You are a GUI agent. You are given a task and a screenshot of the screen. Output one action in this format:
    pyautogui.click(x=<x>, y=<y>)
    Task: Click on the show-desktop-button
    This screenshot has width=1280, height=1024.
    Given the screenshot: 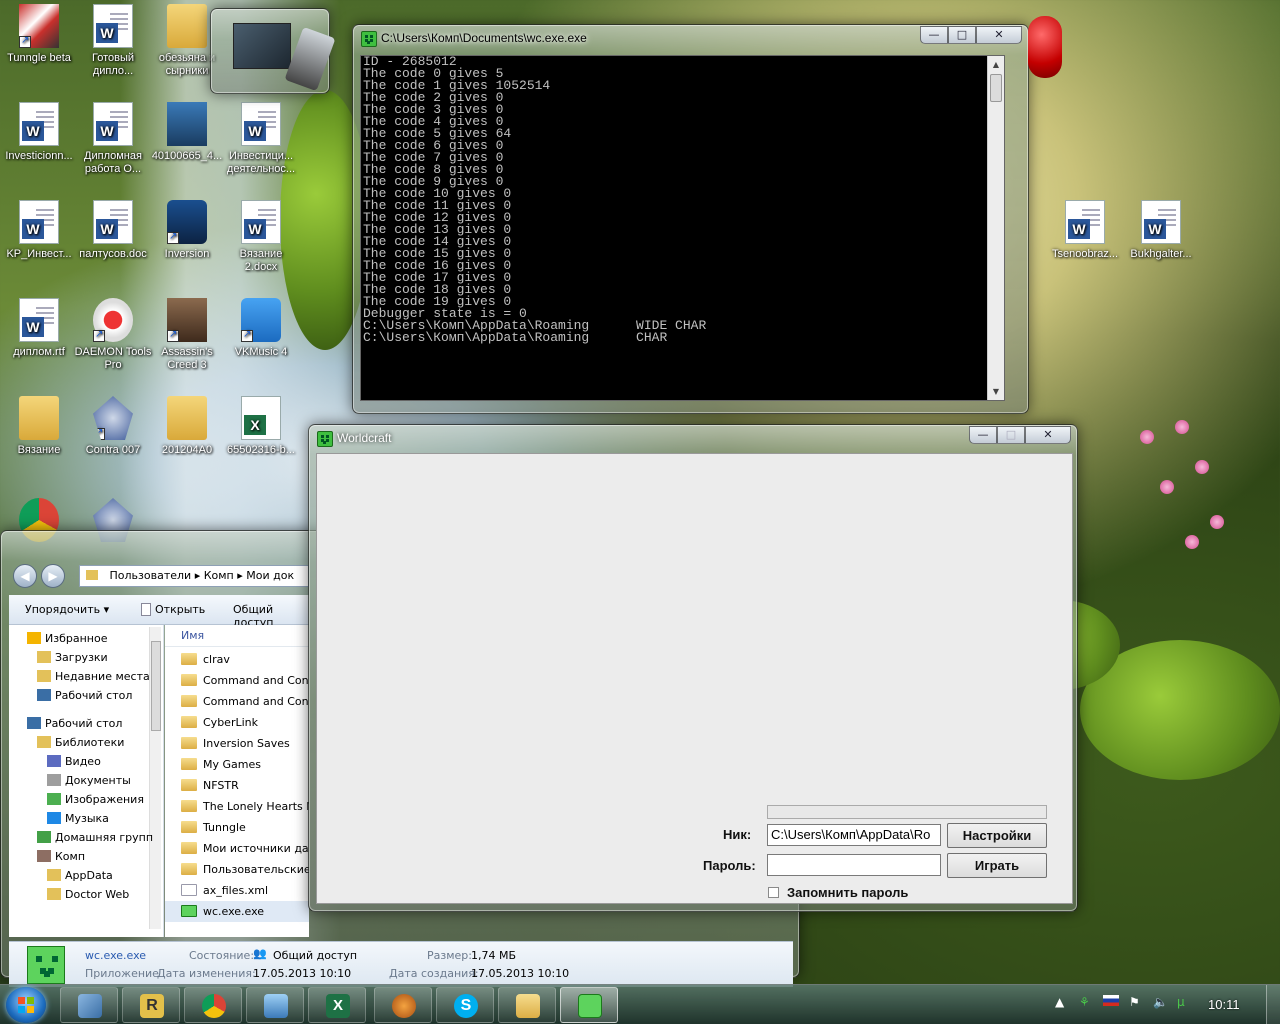 What is the action you would take?
    pyautogui.click(x=1273, y=1004)
    